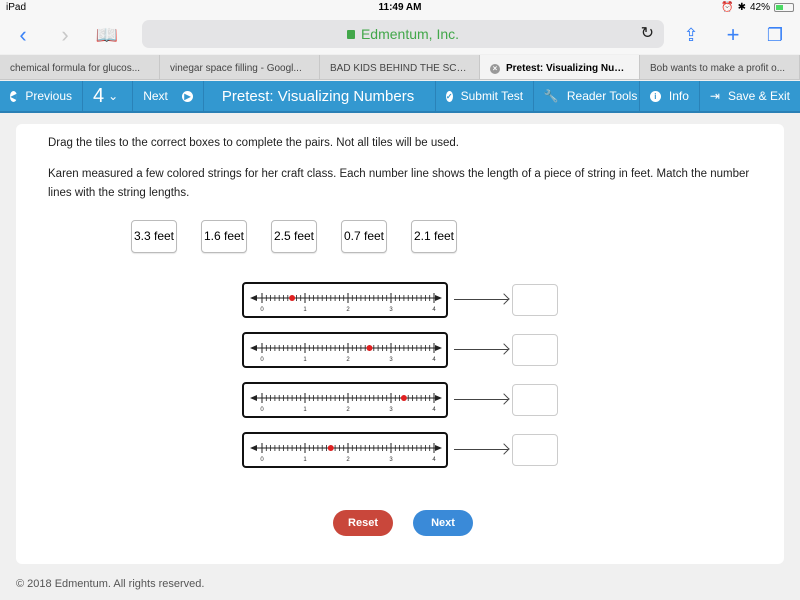  What do you see at coordinates (485, 96) in the screenshot?
I see `submit-test-button: ✓ Submit Test` at bounding box center [485, 96].